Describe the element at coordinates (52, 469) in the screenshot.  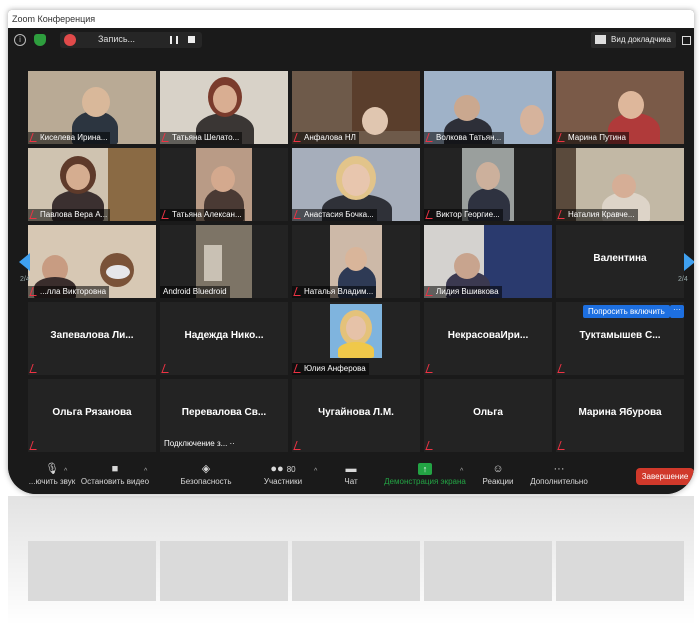
I see `mic-muted-icon: 🎙` at that location.